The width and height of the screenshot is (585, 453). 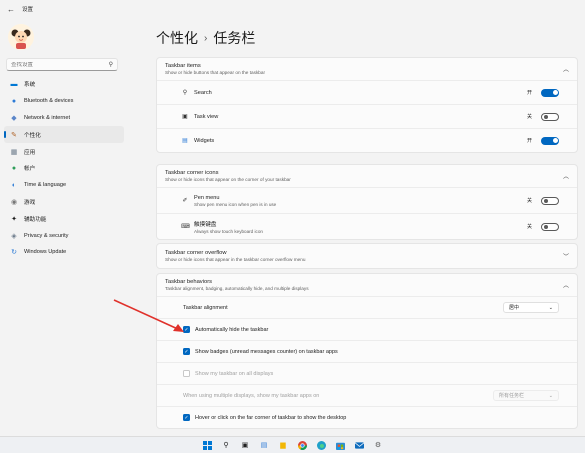 I want to click on checkbox-label: Automatically hide the taskbar, so click(x=232, y=329).